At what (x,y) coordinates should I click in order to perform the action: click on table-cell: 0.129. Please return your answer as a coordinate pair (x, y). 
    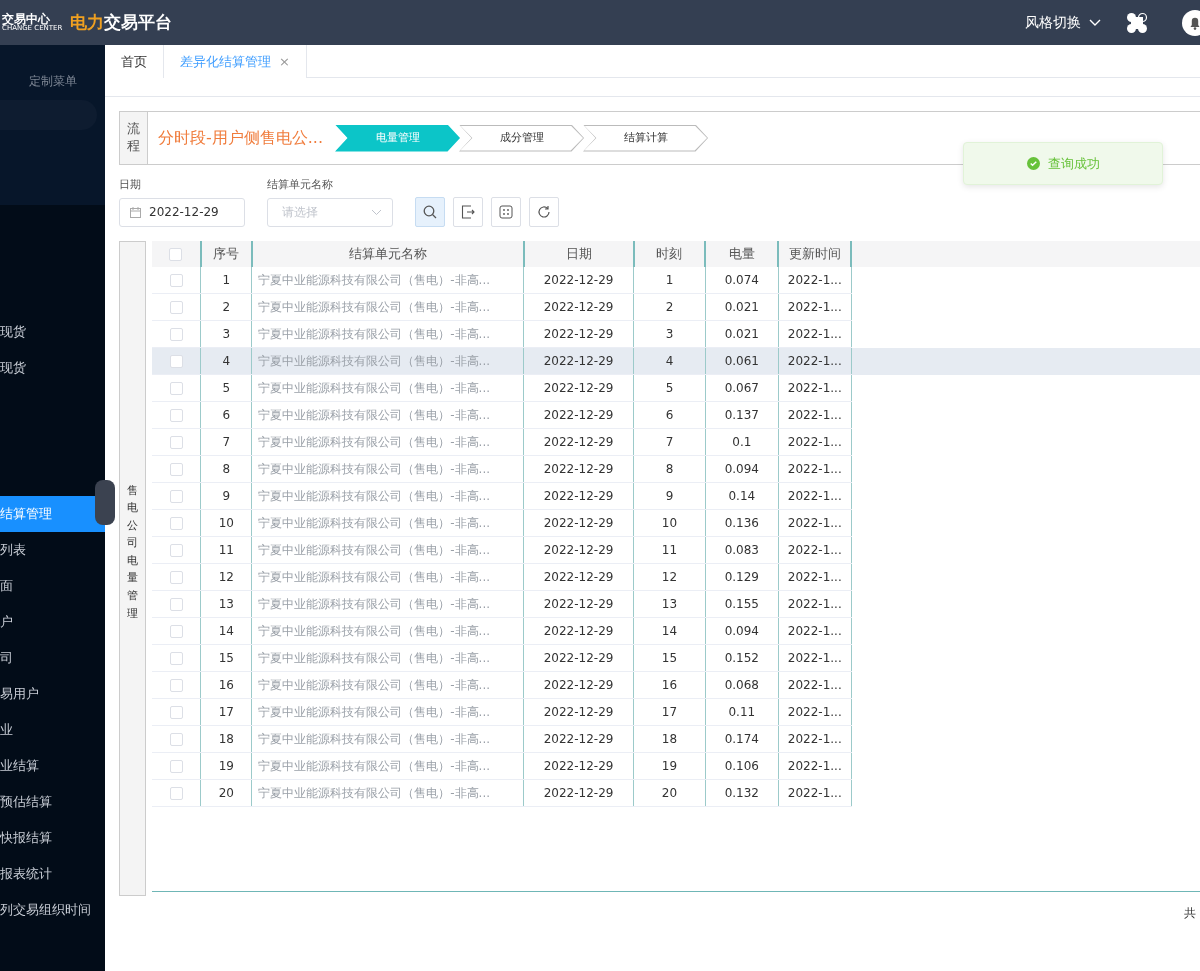
    Looking at the image, I should click on (742, 577).